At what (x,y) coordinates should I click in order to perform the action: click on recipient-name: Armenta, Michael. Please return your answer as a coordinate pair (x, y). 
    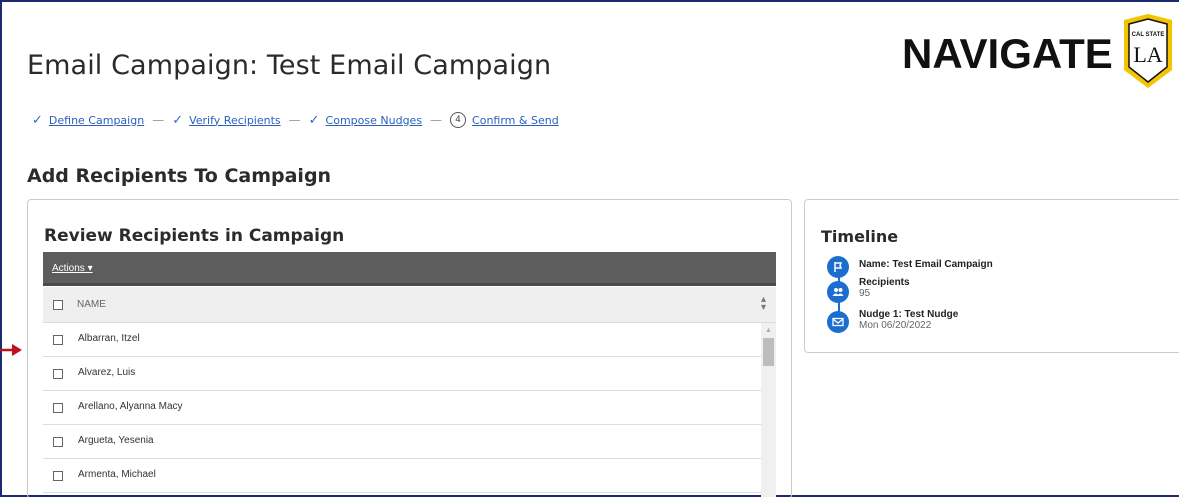
    Looking at the image, I should click on (117, 474).